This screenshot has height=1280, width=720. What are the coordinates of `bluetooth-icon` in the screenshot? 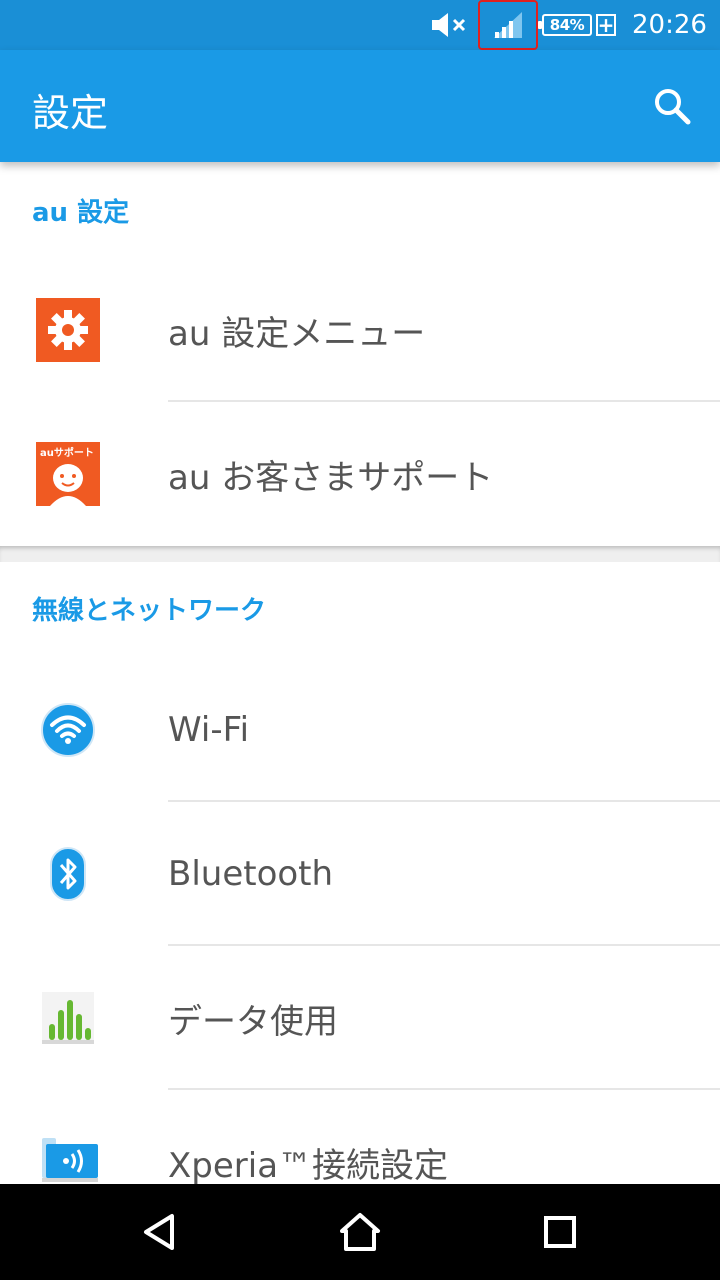 It's located at (68, 874).